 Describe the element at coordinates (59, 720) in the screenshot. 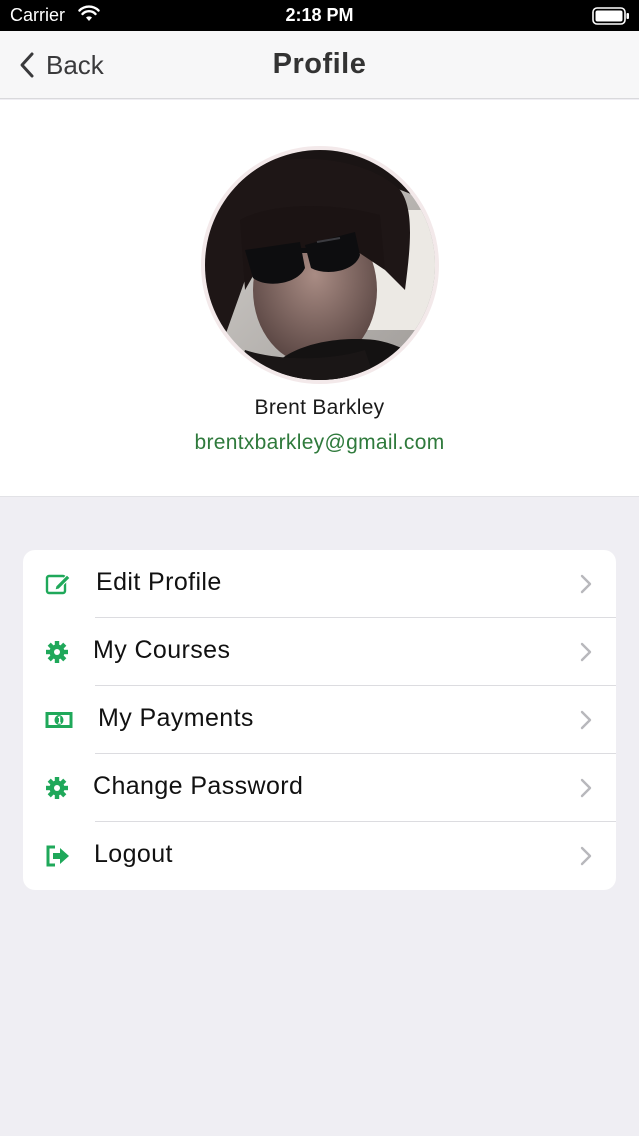

I see `money-icon` at that location.